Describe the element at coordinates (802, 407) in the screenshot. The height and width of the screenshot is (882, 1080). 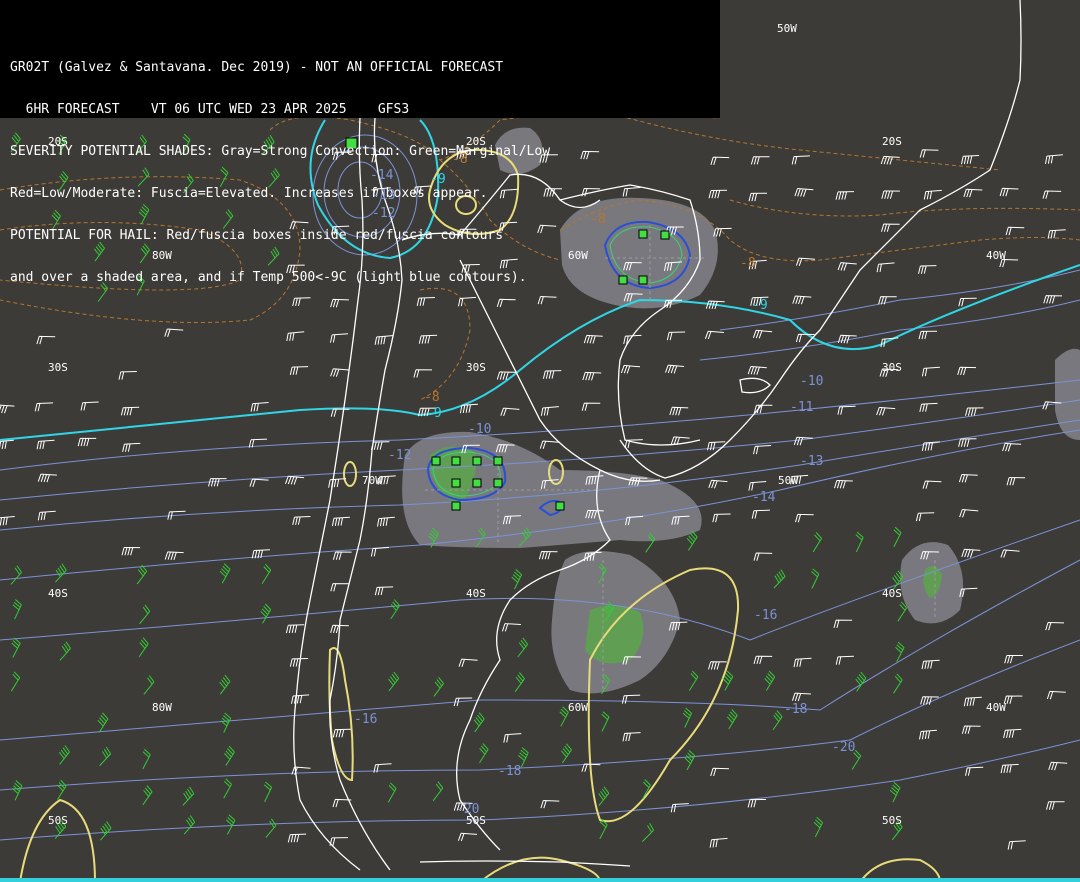
I see `contour-label: -11` at that location.